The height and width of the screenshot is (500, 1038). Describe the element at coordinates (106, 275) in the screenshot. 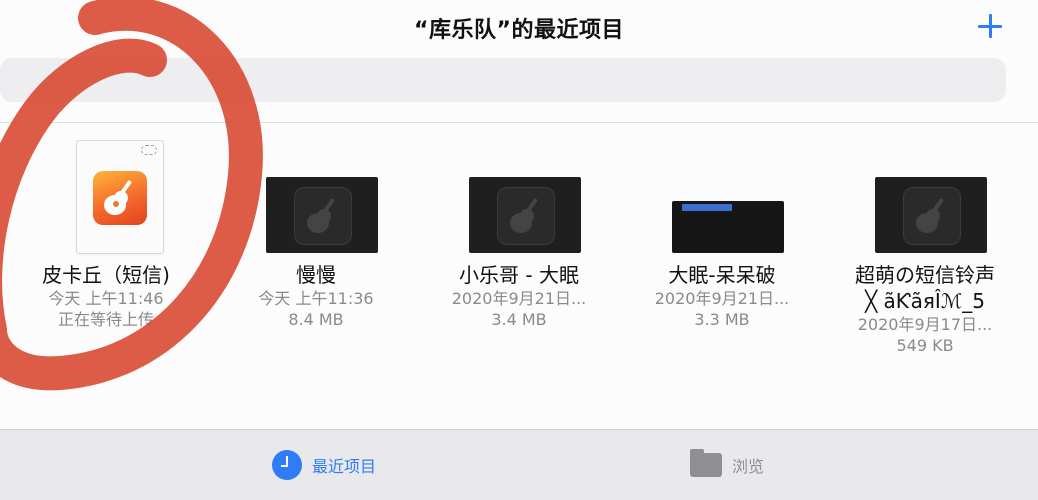

I see `file-name: 皮卡丘（短信)` at that location.